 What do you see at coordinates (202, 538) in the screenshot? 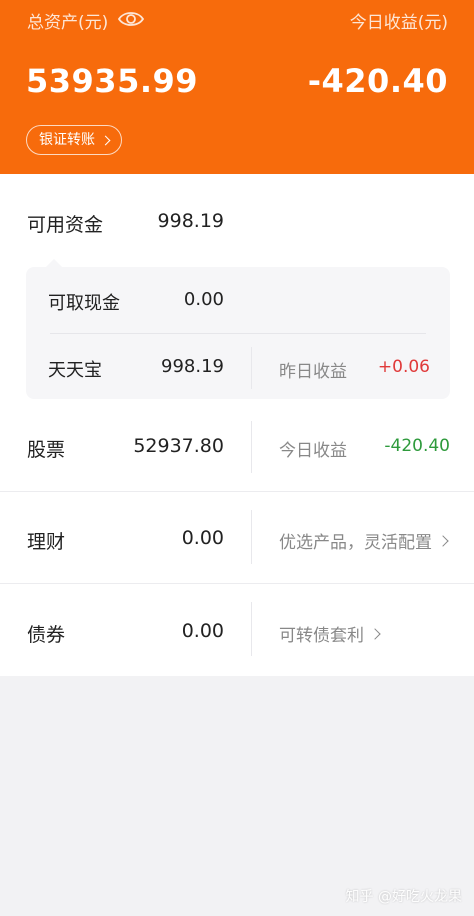
I see `wealth-value: 0.00` at bounding box center [202, 538].